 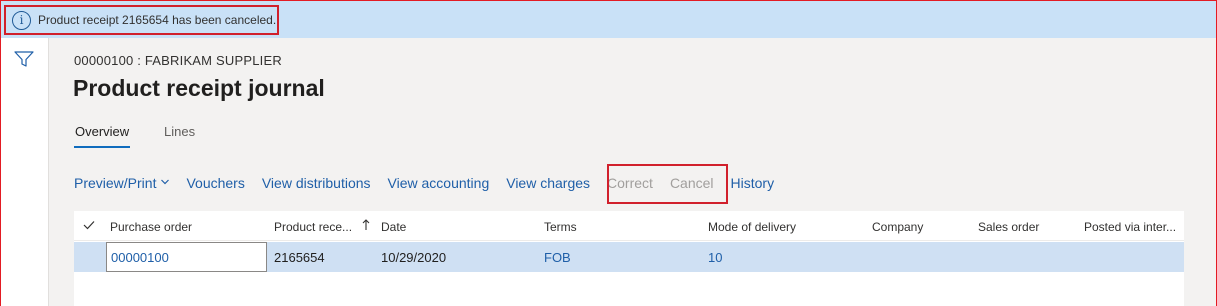 I want to click on history-button: History, so click(x=753, y=183).